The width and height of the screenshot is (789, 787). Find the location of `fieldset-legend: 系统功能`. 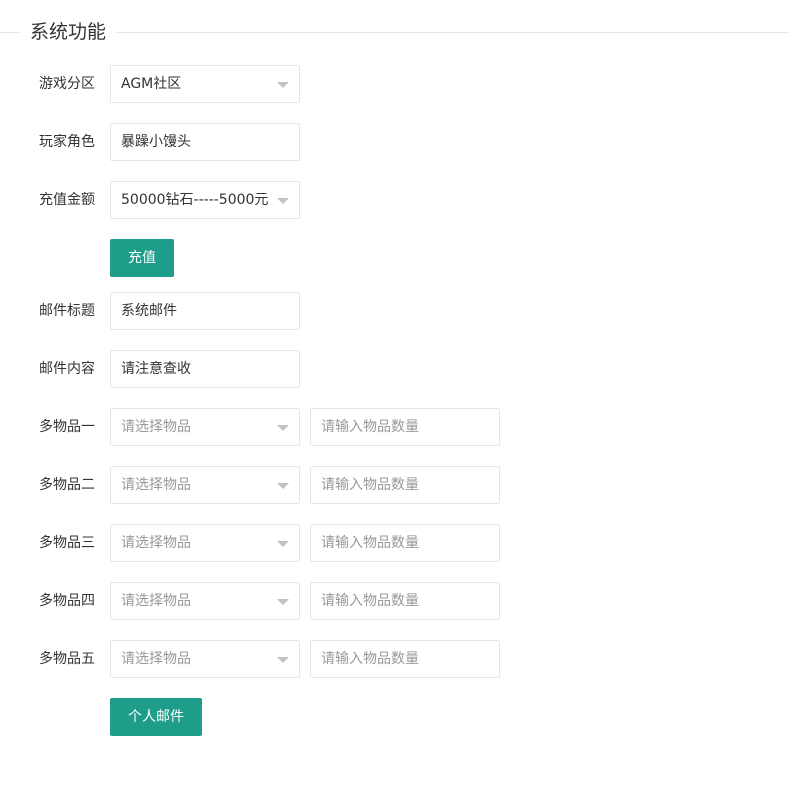

fieldset-legend: 系统功能 is located at coordinates (68, 32).